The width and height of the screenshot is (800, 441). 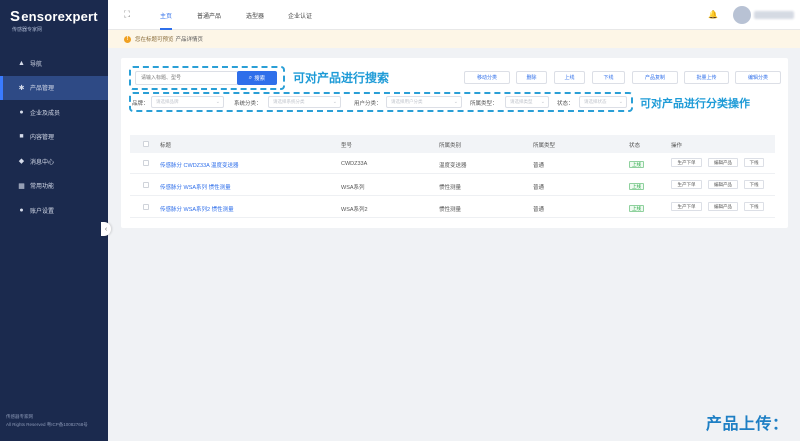 I want to click on brand-select: 请选择品牌 ⌄, so click(x=187, y=102).